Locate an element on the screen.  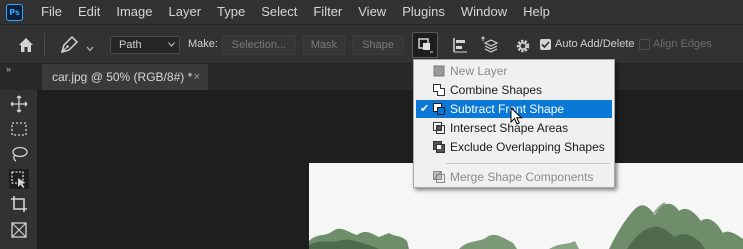
photoshop-logo: Ps is located at coordinates (14, 12).